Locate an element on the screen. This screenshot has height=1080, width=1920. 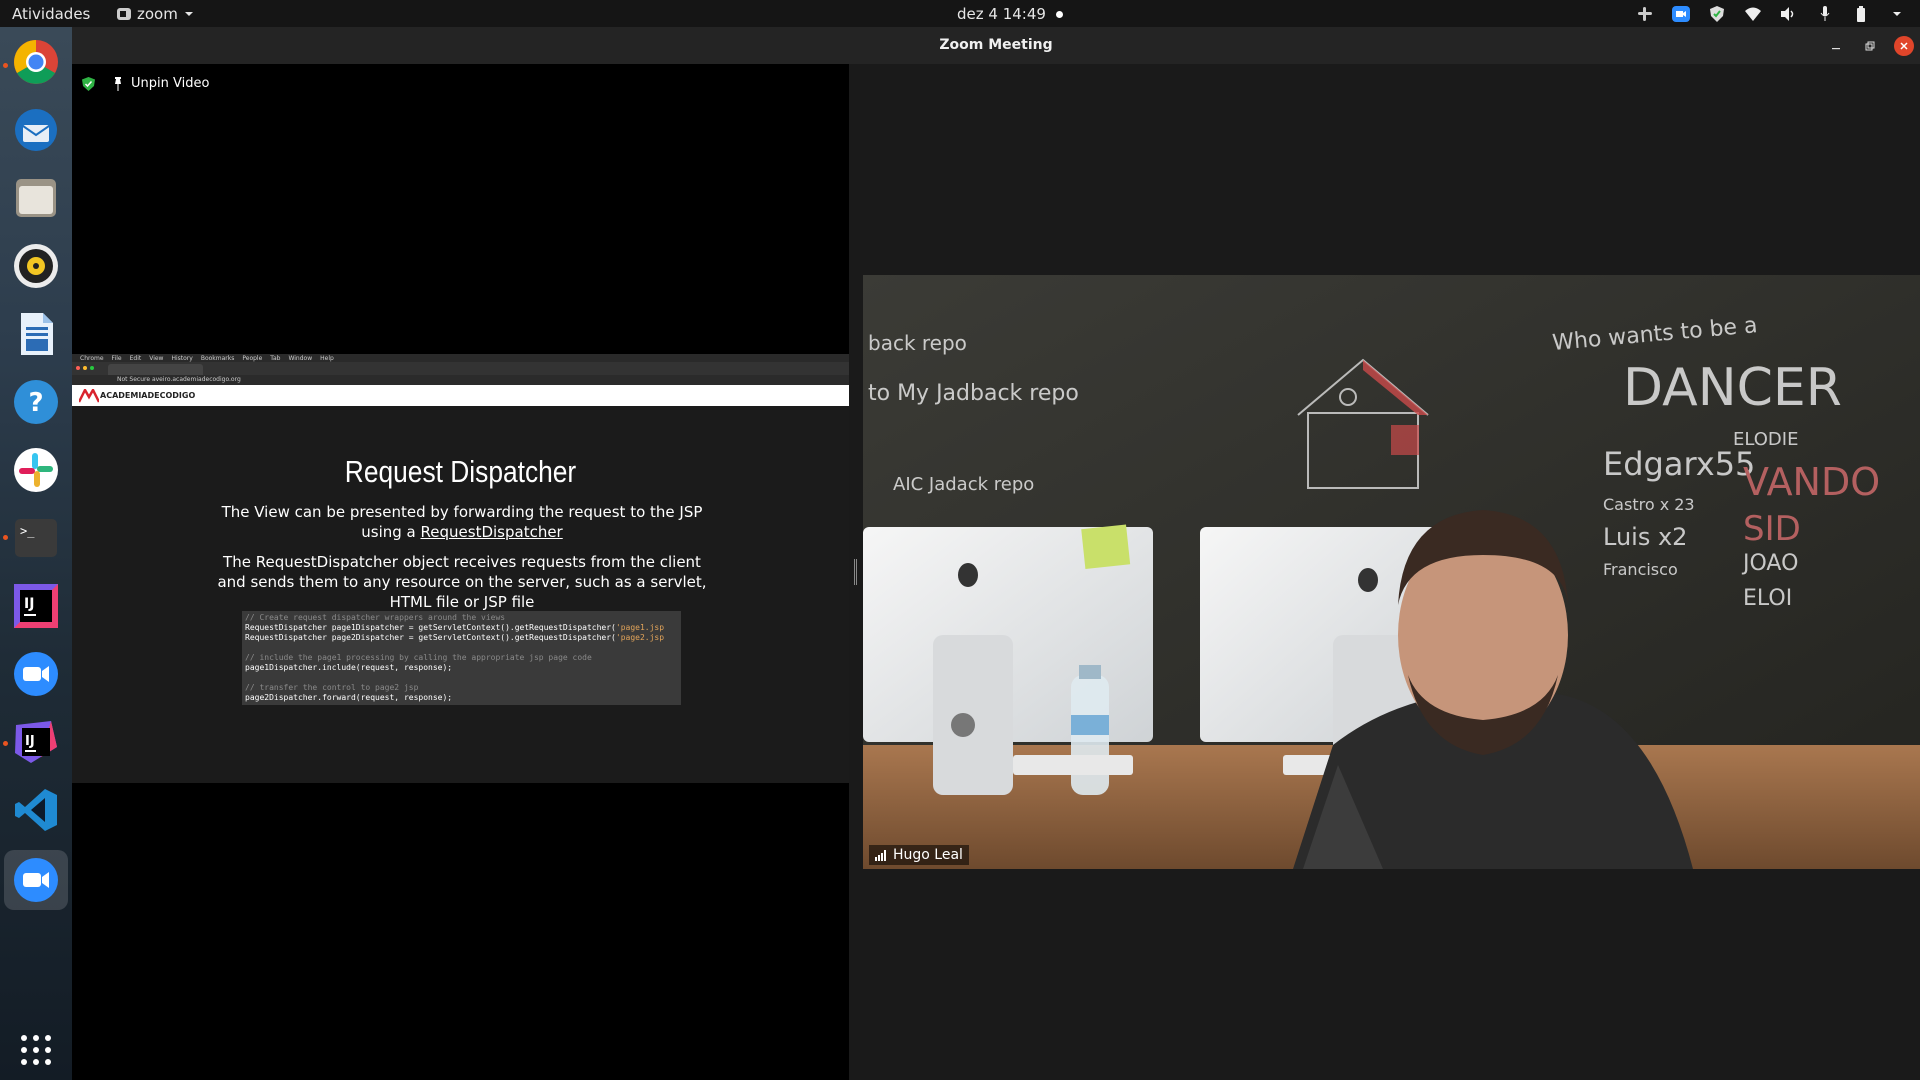
board-text: Edgarx55 is located at coordinates (1679, 464).